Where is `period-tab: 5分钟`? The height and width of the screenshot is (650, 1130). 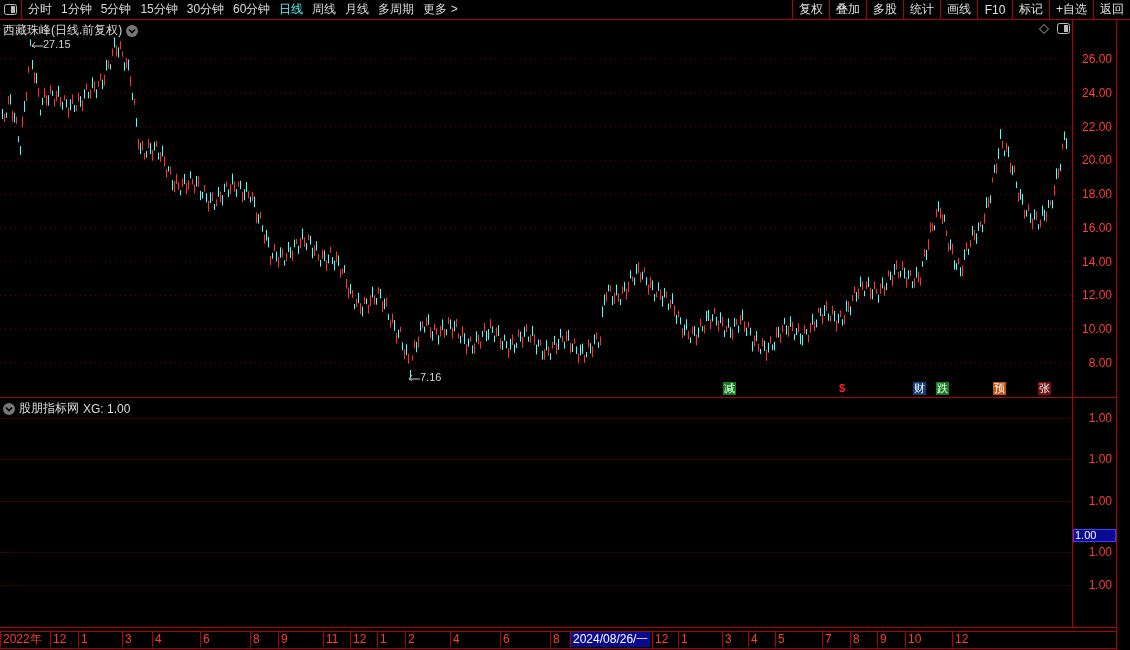 period-tab: 5分钟 is located at coordinates (116, 9).